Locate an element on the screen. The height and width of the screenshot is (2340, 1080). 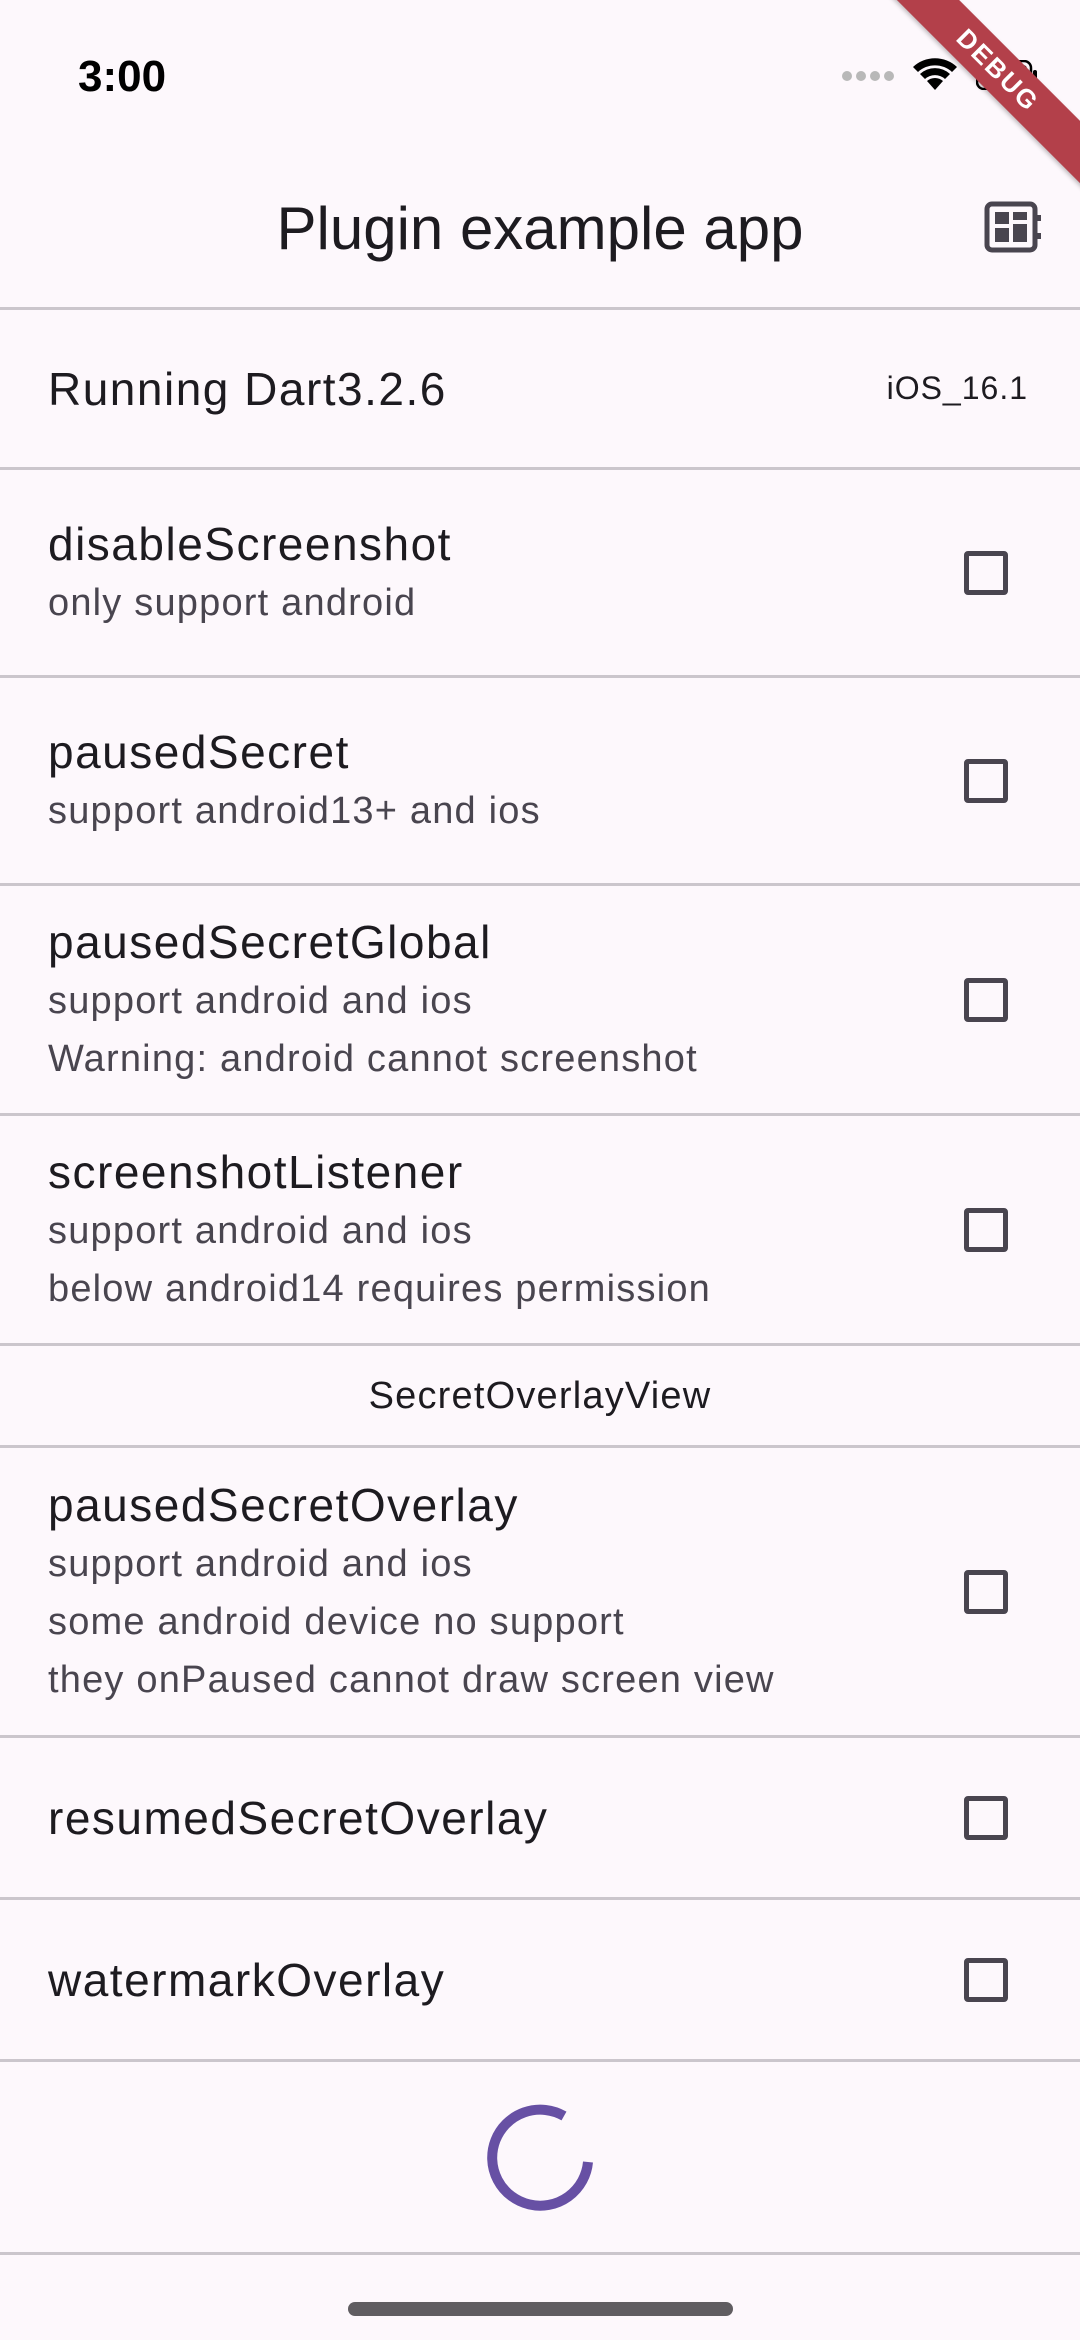
option-subtitle-line: they onPaused cannot draw screen view is located at coordinates (411, 1679).